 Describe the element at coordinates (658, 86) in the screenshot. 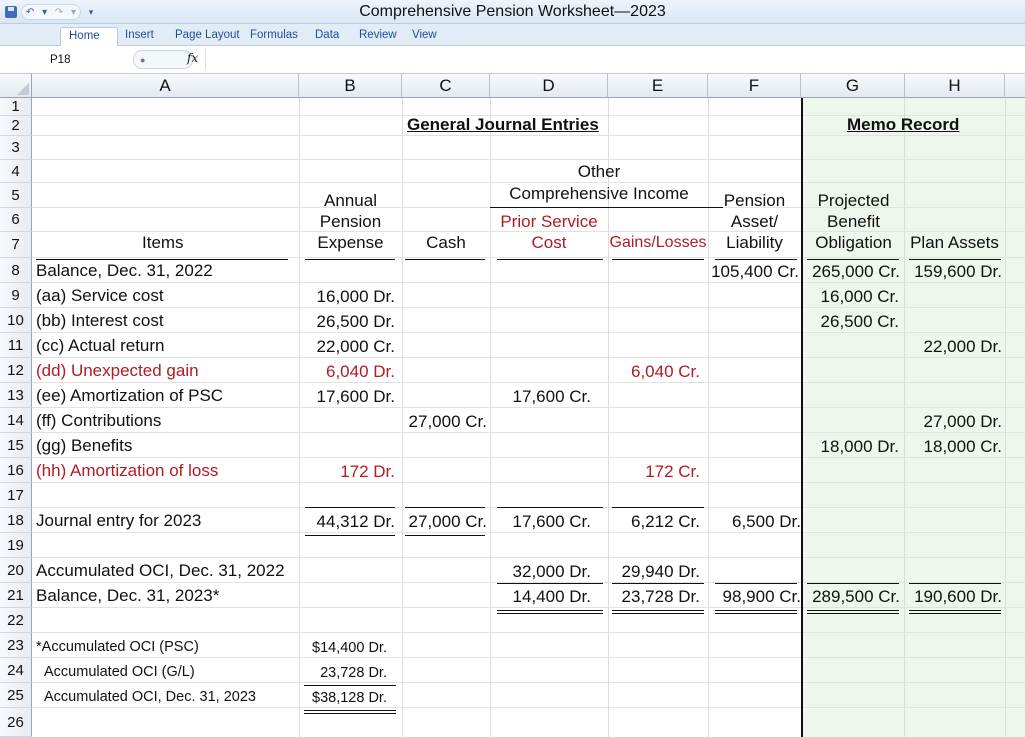

I see `column-header-e: E` at that location.